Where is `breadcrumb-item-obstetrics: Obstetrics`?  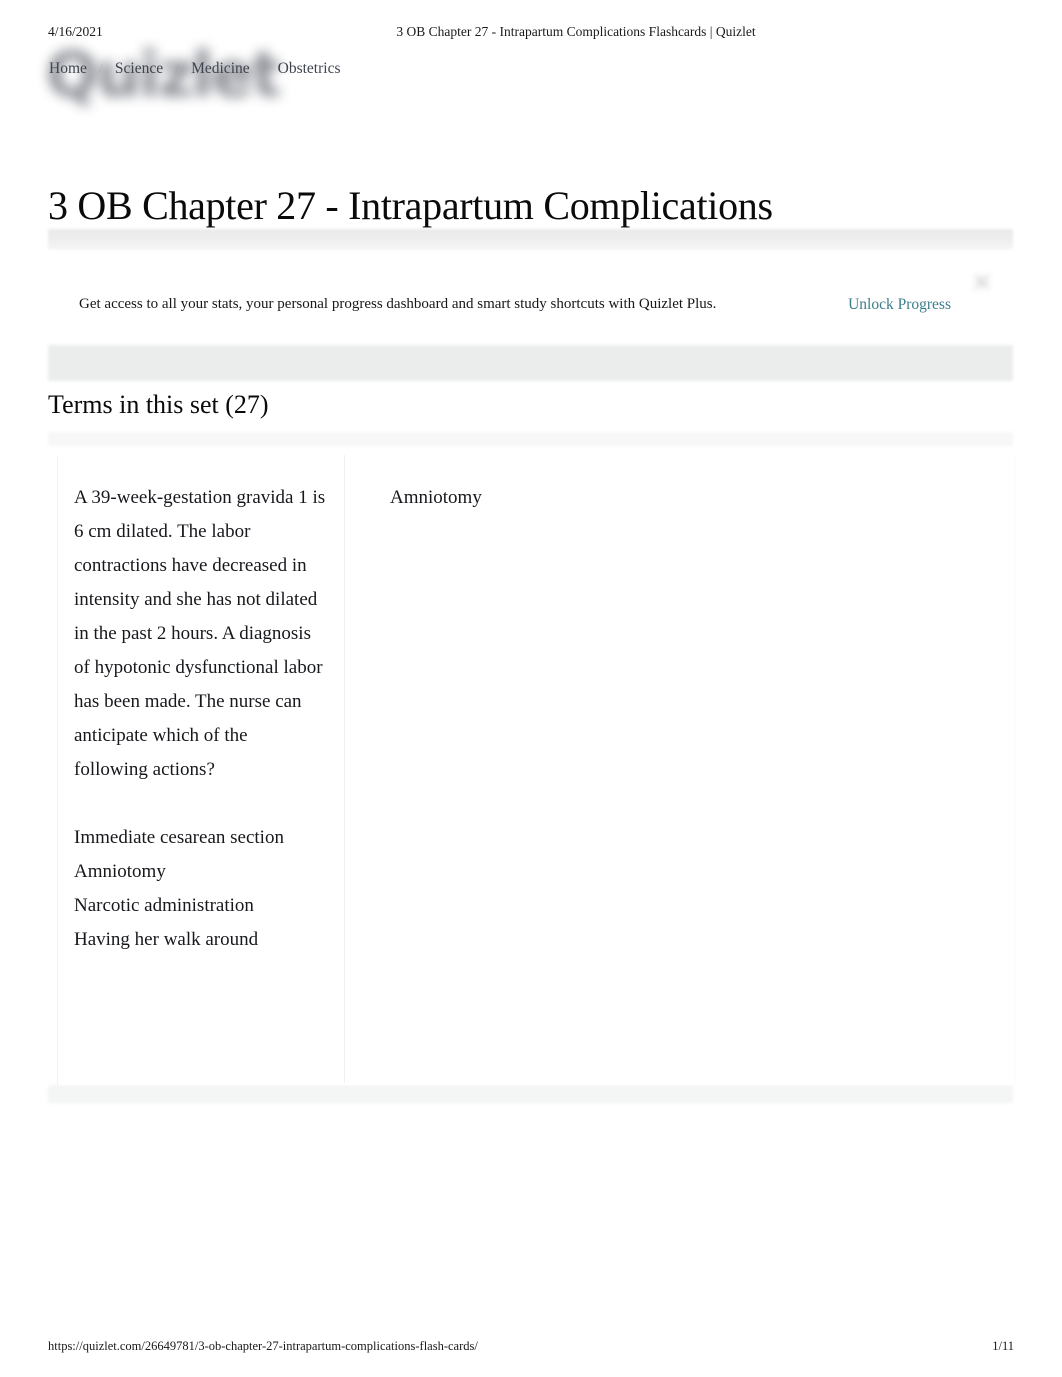 breadcrumb-item-obstetrics: Obstetrics is located at coordinates (309, 69).